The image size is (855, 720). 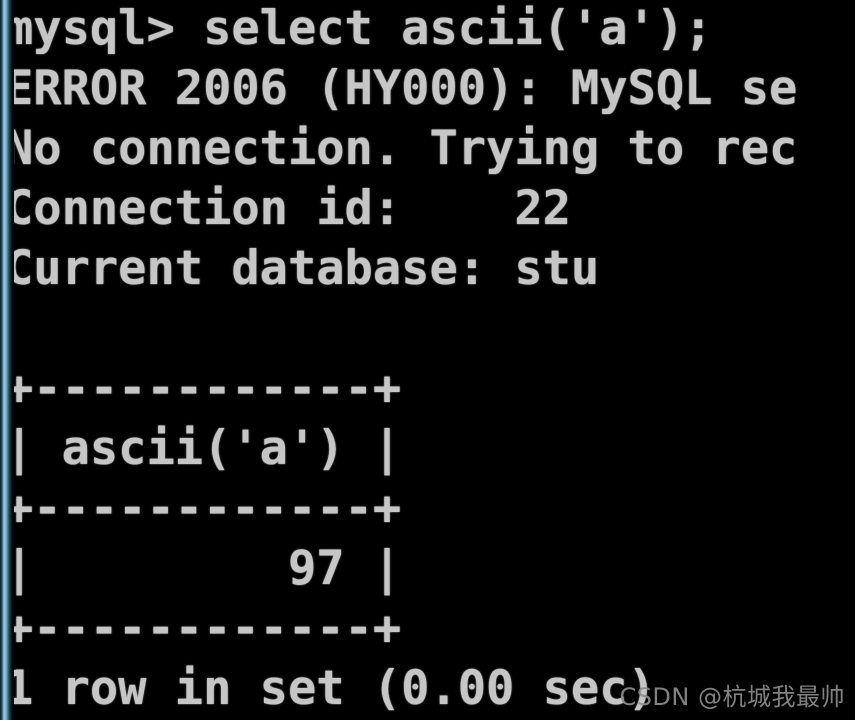 What do you see at coordinates (203, 448) in the screenshot?
I see `table-header-row: | ascii('a') |` at bounding box center [203, 448].